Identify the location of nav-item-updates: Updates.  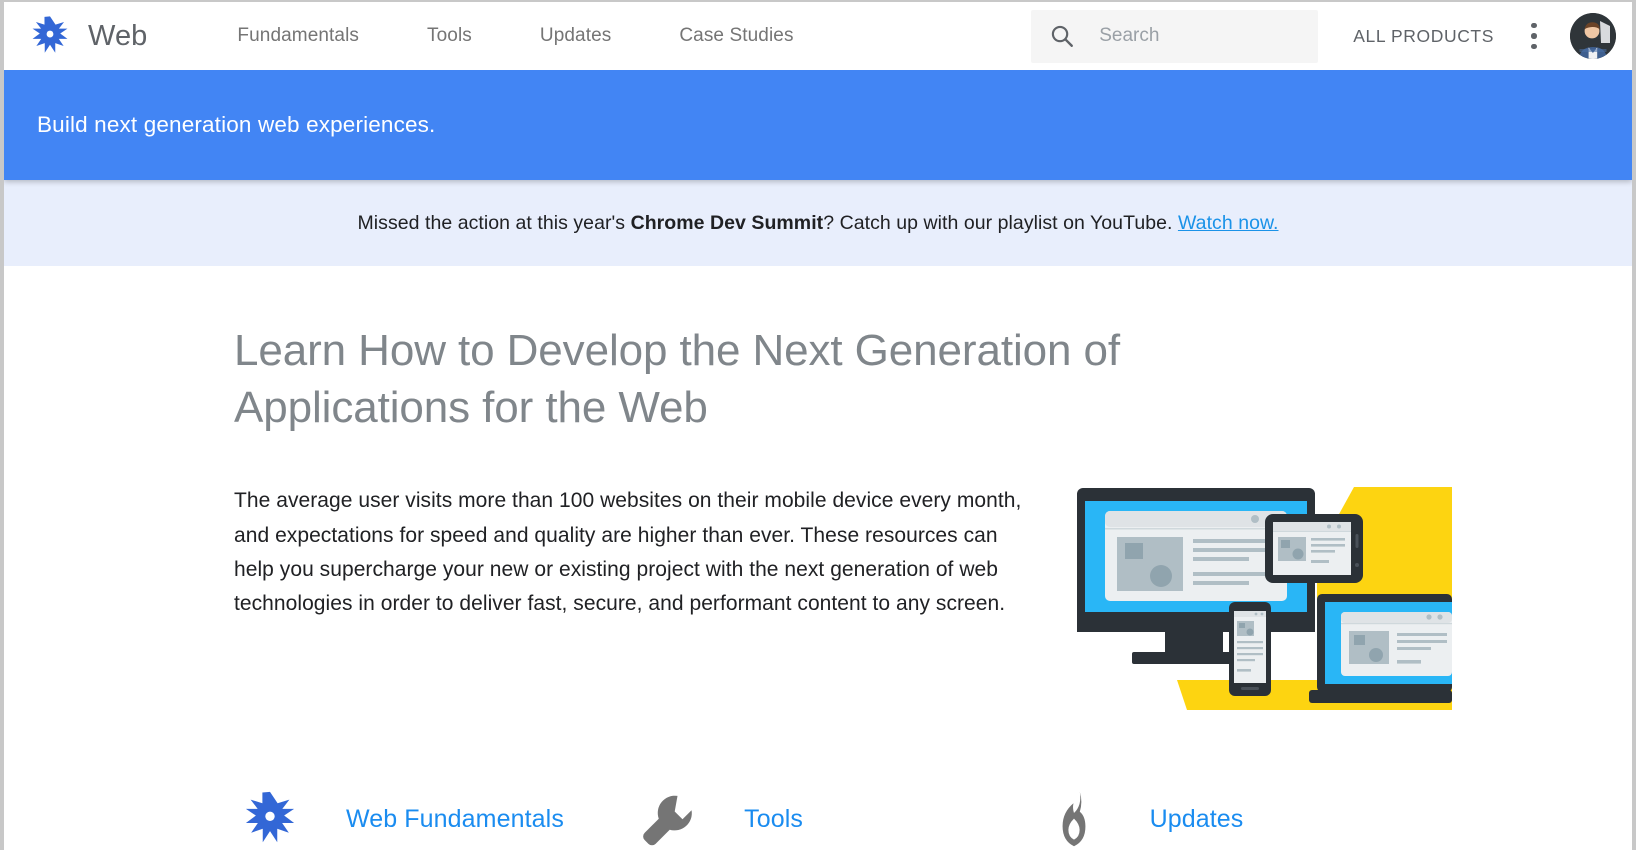
(575, 36).